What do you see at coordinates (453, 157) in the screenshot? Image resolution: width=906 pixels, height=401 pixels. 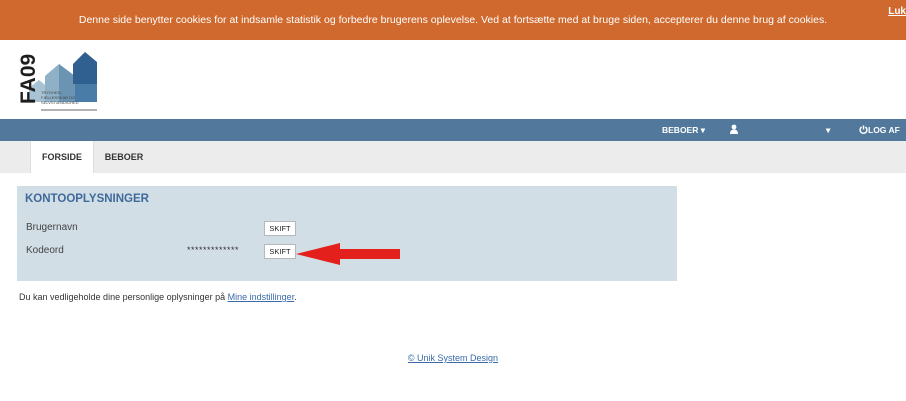 I see `sub-navigation: FORSIDE BEBOER` at bounding box center [453, 157].